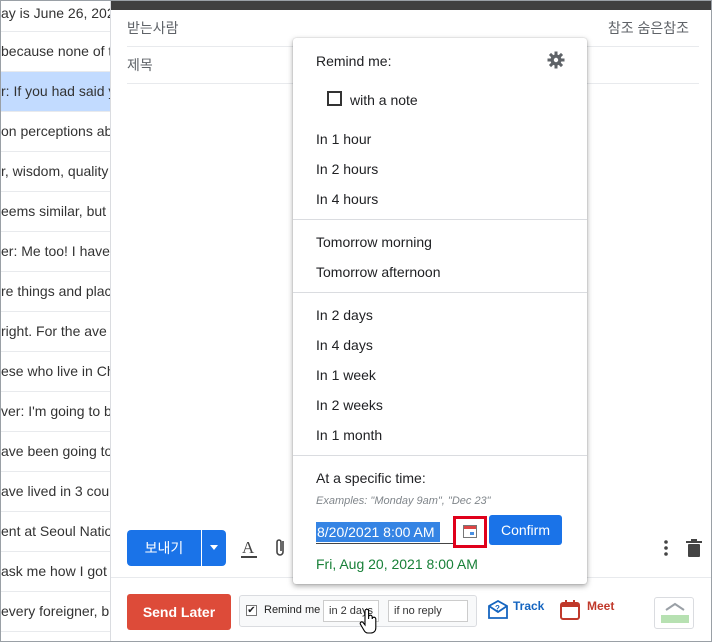  I want to click on option-tomorrow-morning: Tomorrow morning, so click(374, 242).